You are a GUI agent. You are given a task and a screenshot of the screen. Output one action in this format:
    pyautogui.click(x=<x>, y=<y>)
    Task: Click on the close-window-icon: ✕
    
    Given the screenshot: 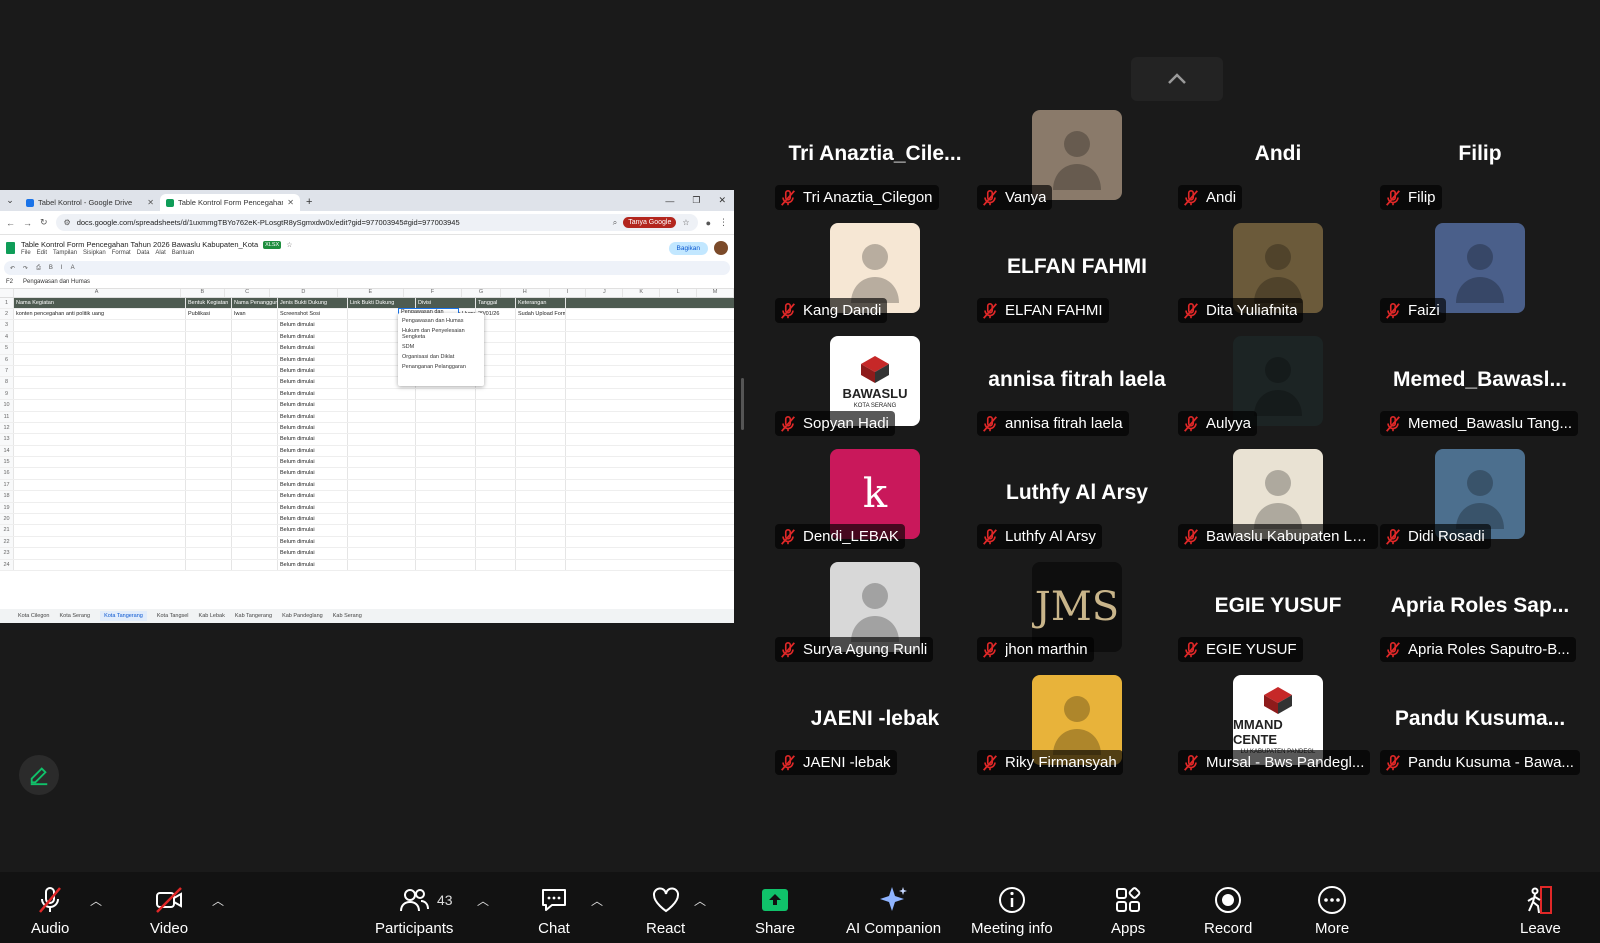 What is the action you would take?
    pyautogui.click(x=722, y=200)
    